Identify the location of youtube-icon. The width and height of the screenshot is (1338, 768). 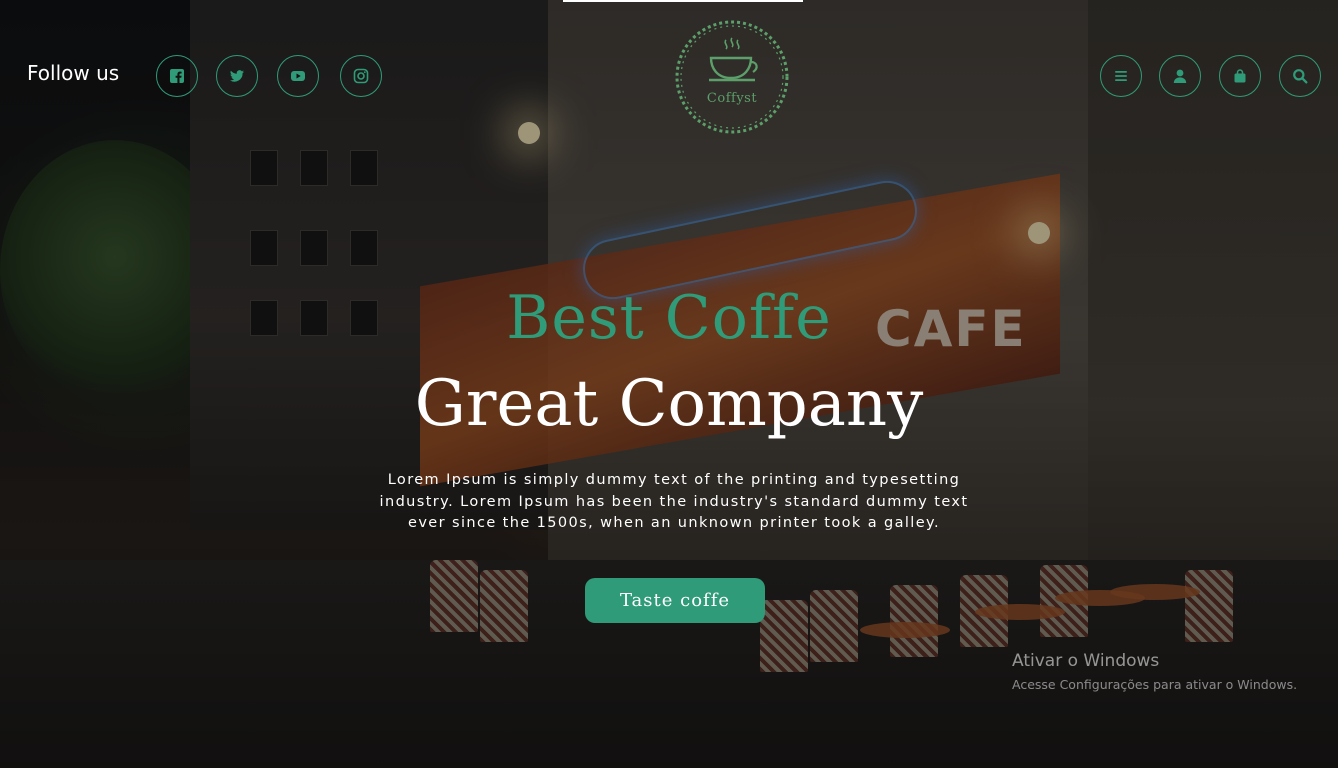
(298, 76).